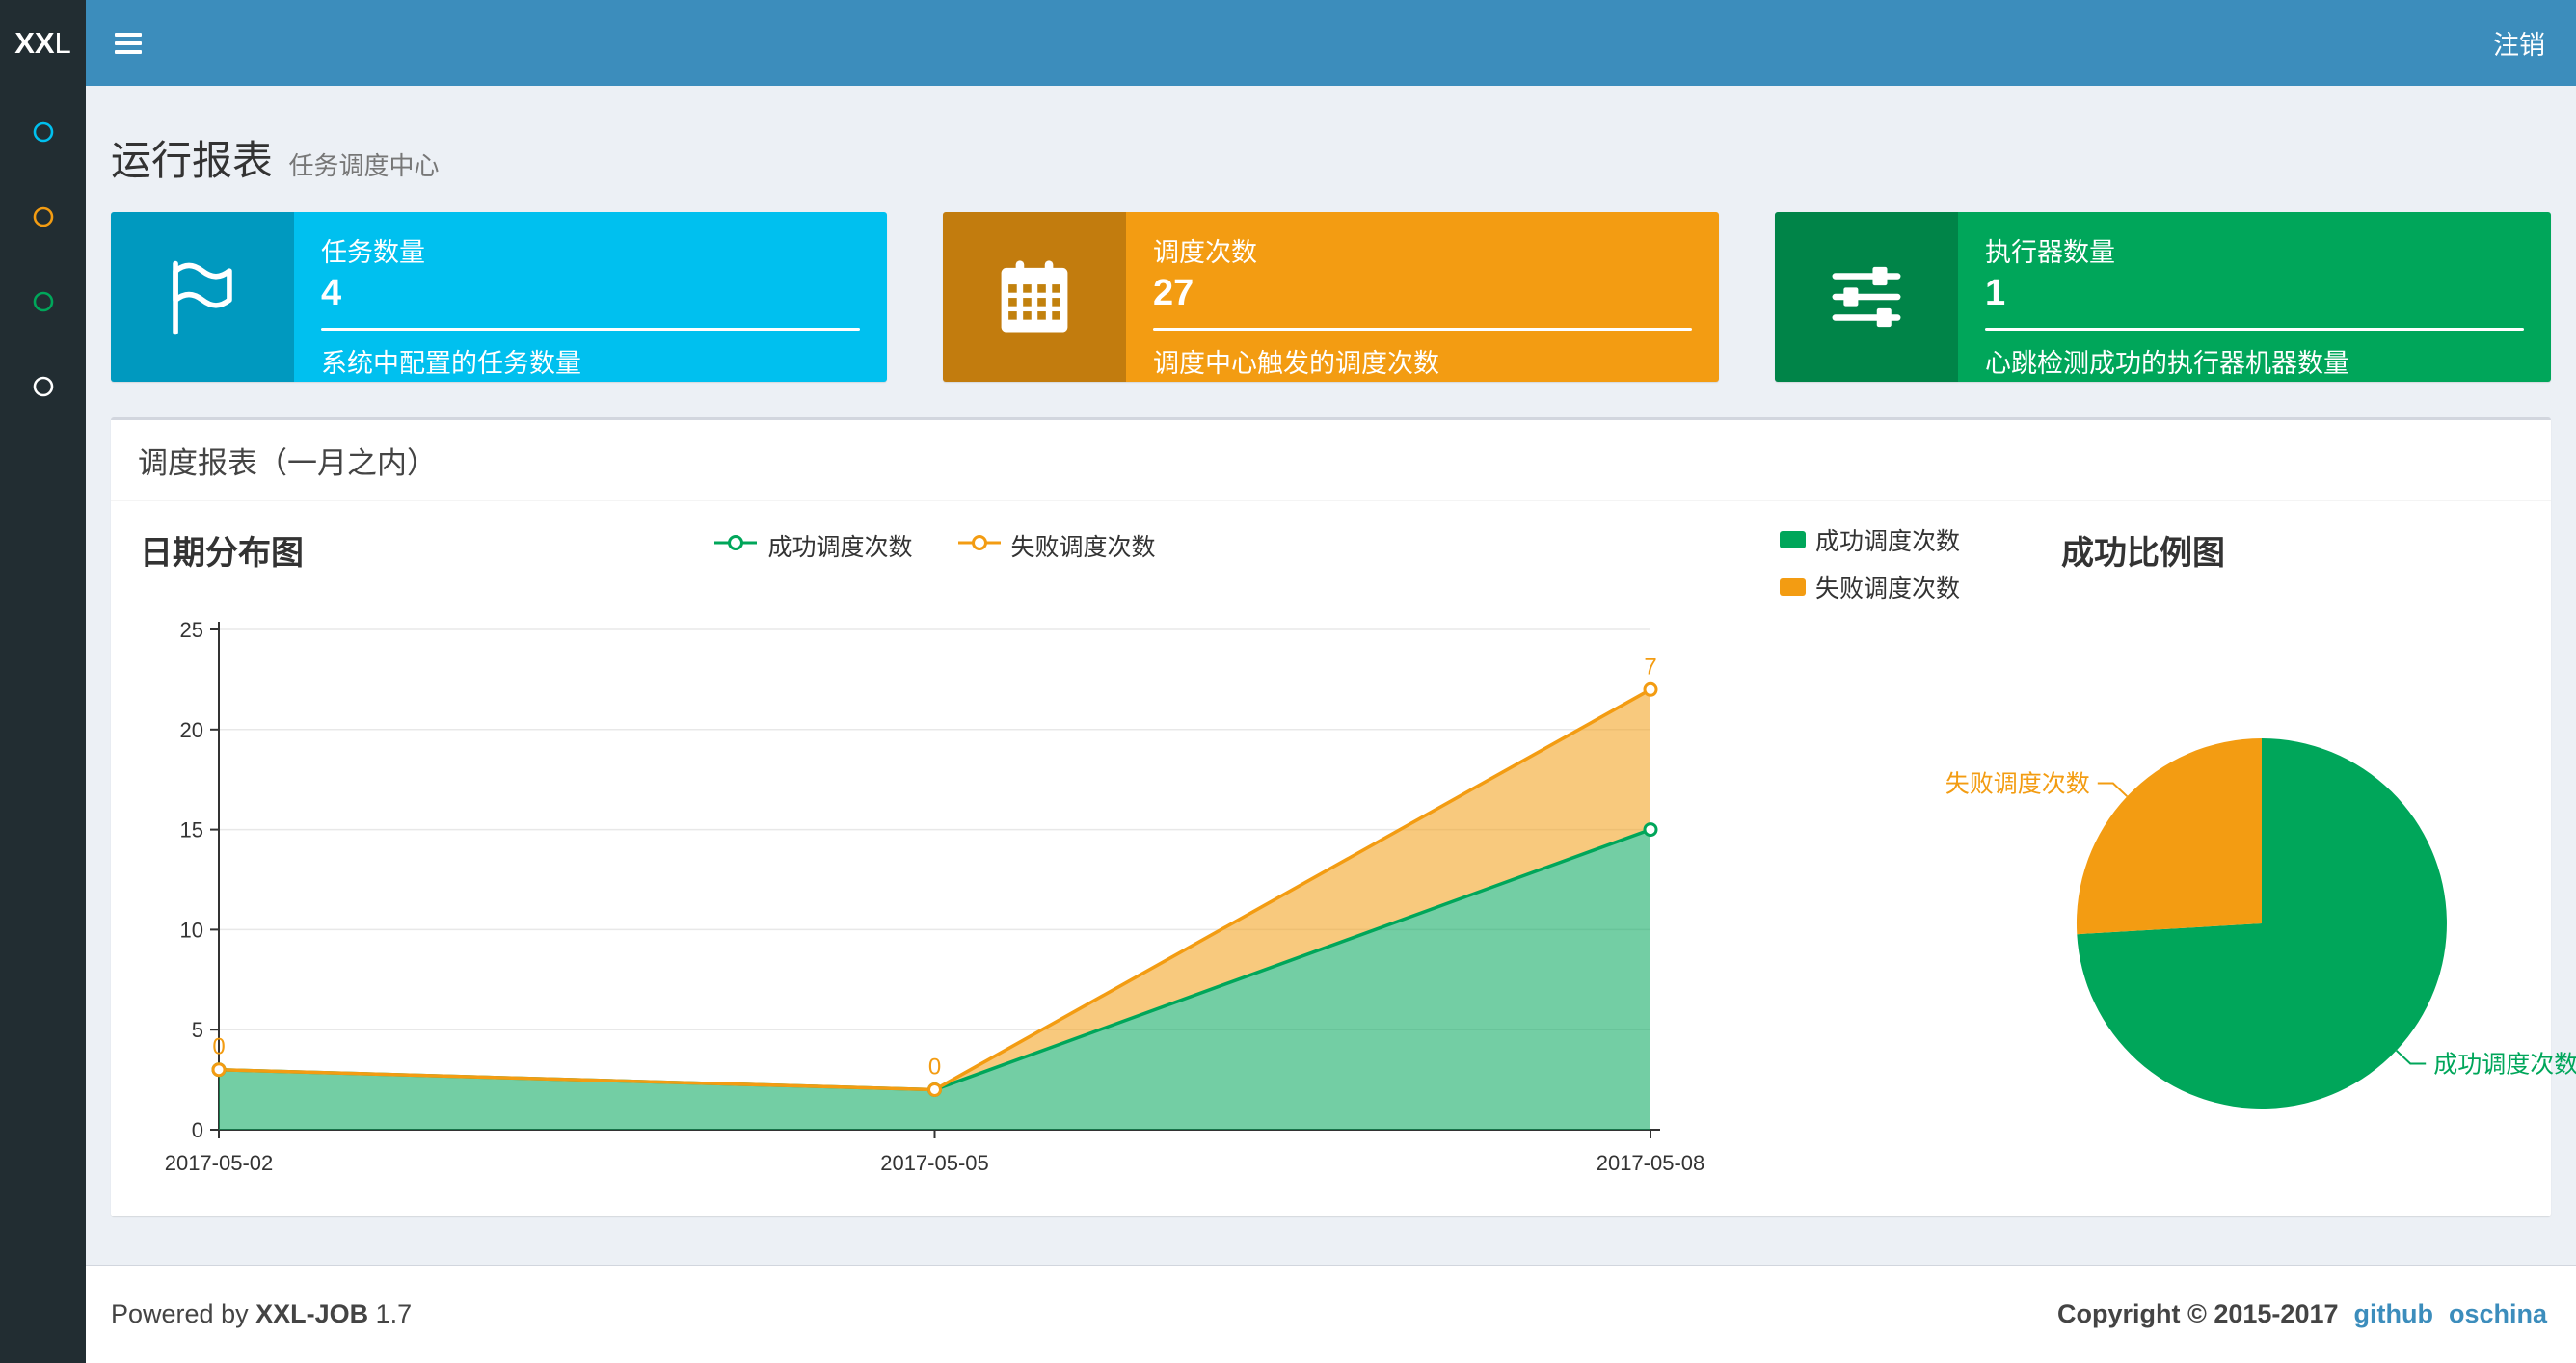 The image size is (2576, 1363). What do you see at coordinates (1331, 157) in the screenshot?
I see `page-header: 运行报表 任务调度中心` at bounding box center [1331, 157].